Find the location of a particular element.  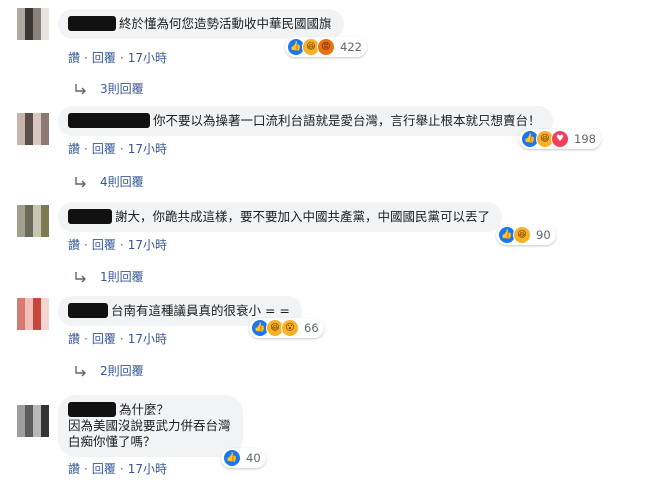

view-replies: 1則回覆 is located at coordinates (109, 276).